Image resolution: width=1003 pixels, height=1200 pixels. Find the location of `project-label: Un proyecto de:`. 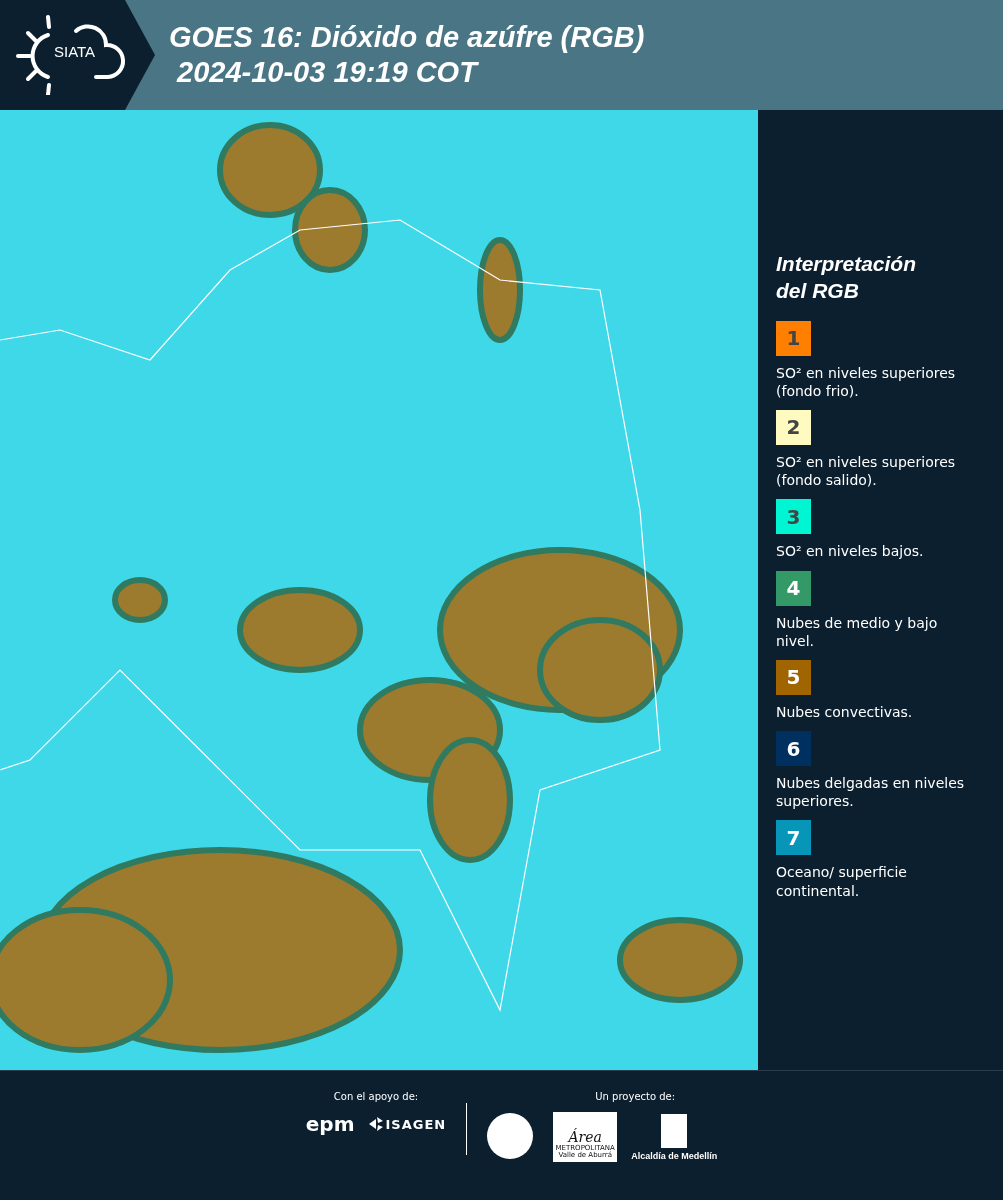

project-label: Un proyecto de: is located at coordinates (635, 1096).